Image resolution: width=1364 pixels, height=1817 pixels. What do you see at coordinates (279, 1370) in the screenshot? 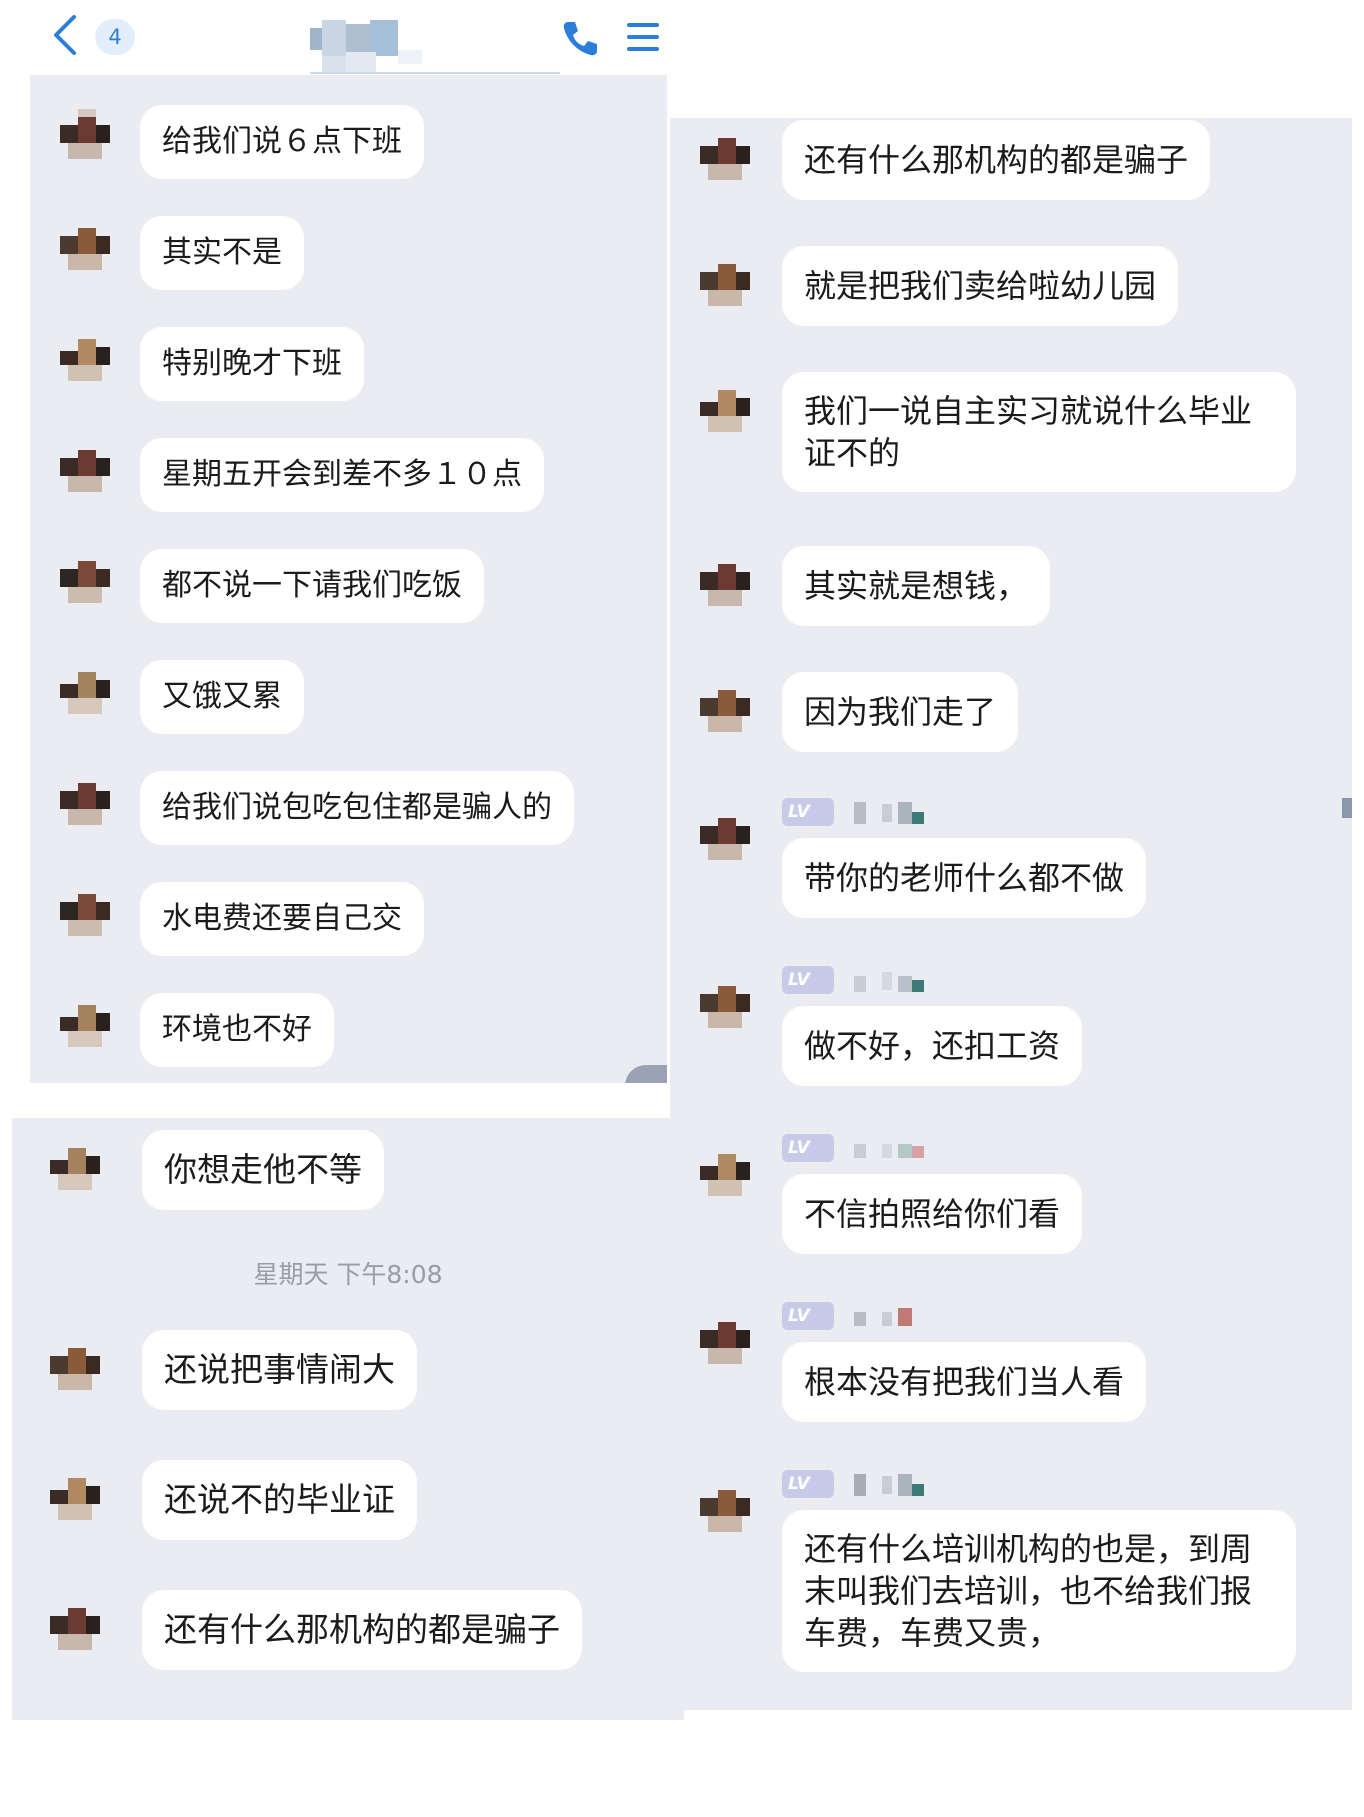
I see `message-bubble: 还说把事情闹大` at bounding box center [279, 1370].